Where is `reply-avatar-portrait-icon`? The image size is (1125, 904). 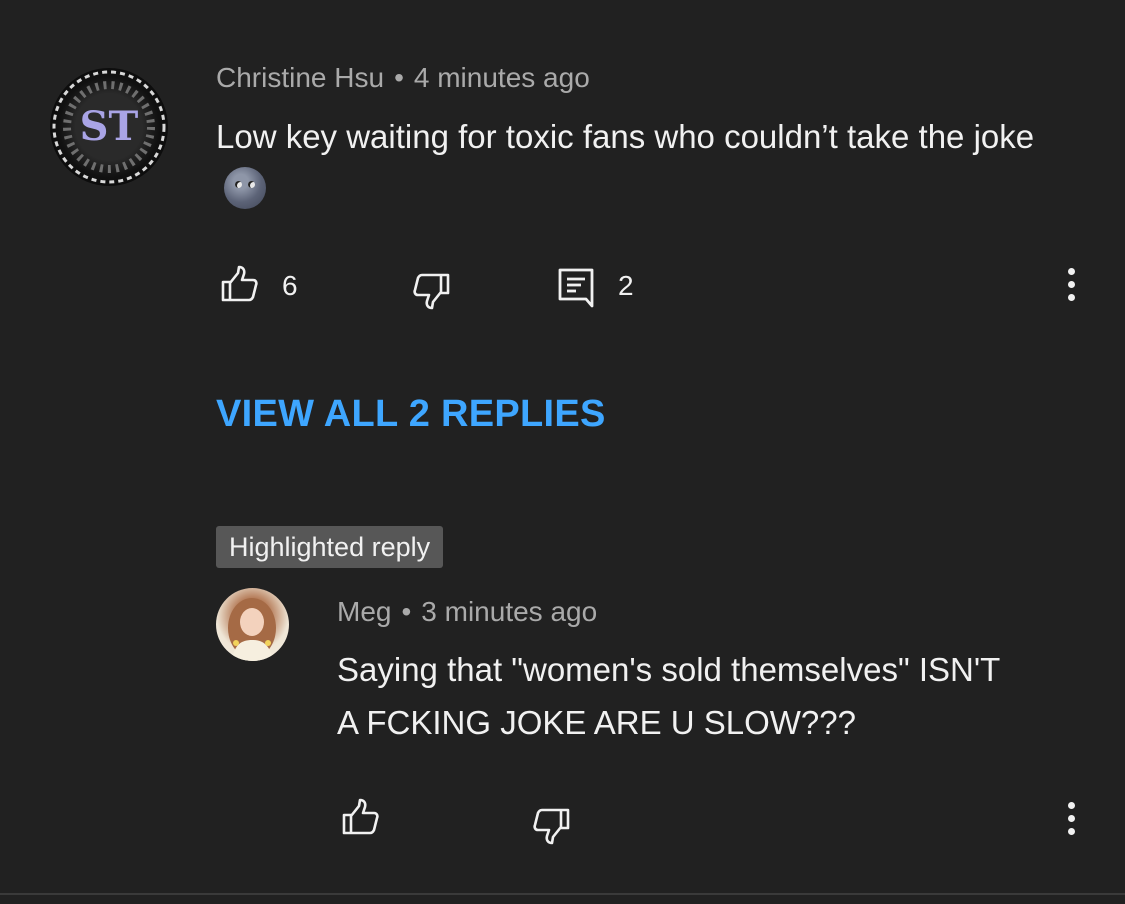
reply-avatar-portrait-icon is located at coordinates (252, 629).